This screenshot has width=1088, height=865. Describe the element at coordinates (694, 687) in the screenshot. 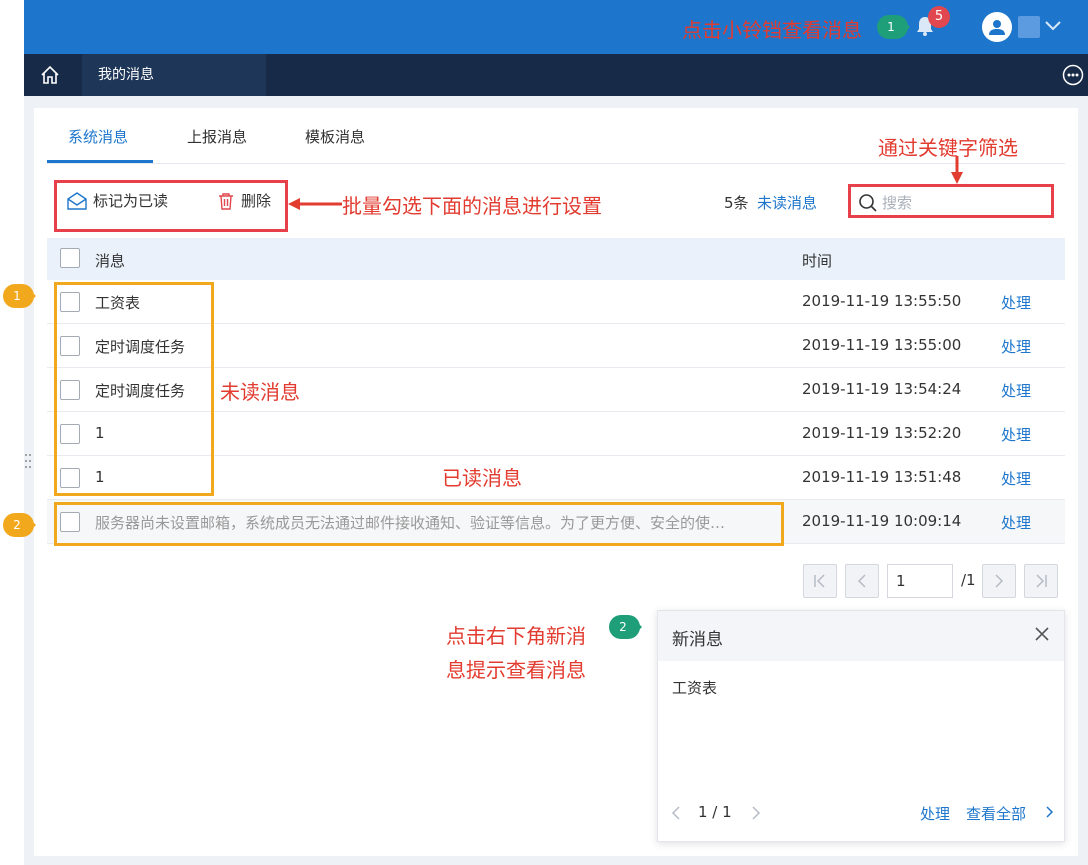

I see `popup-message: 工资表` at that location.